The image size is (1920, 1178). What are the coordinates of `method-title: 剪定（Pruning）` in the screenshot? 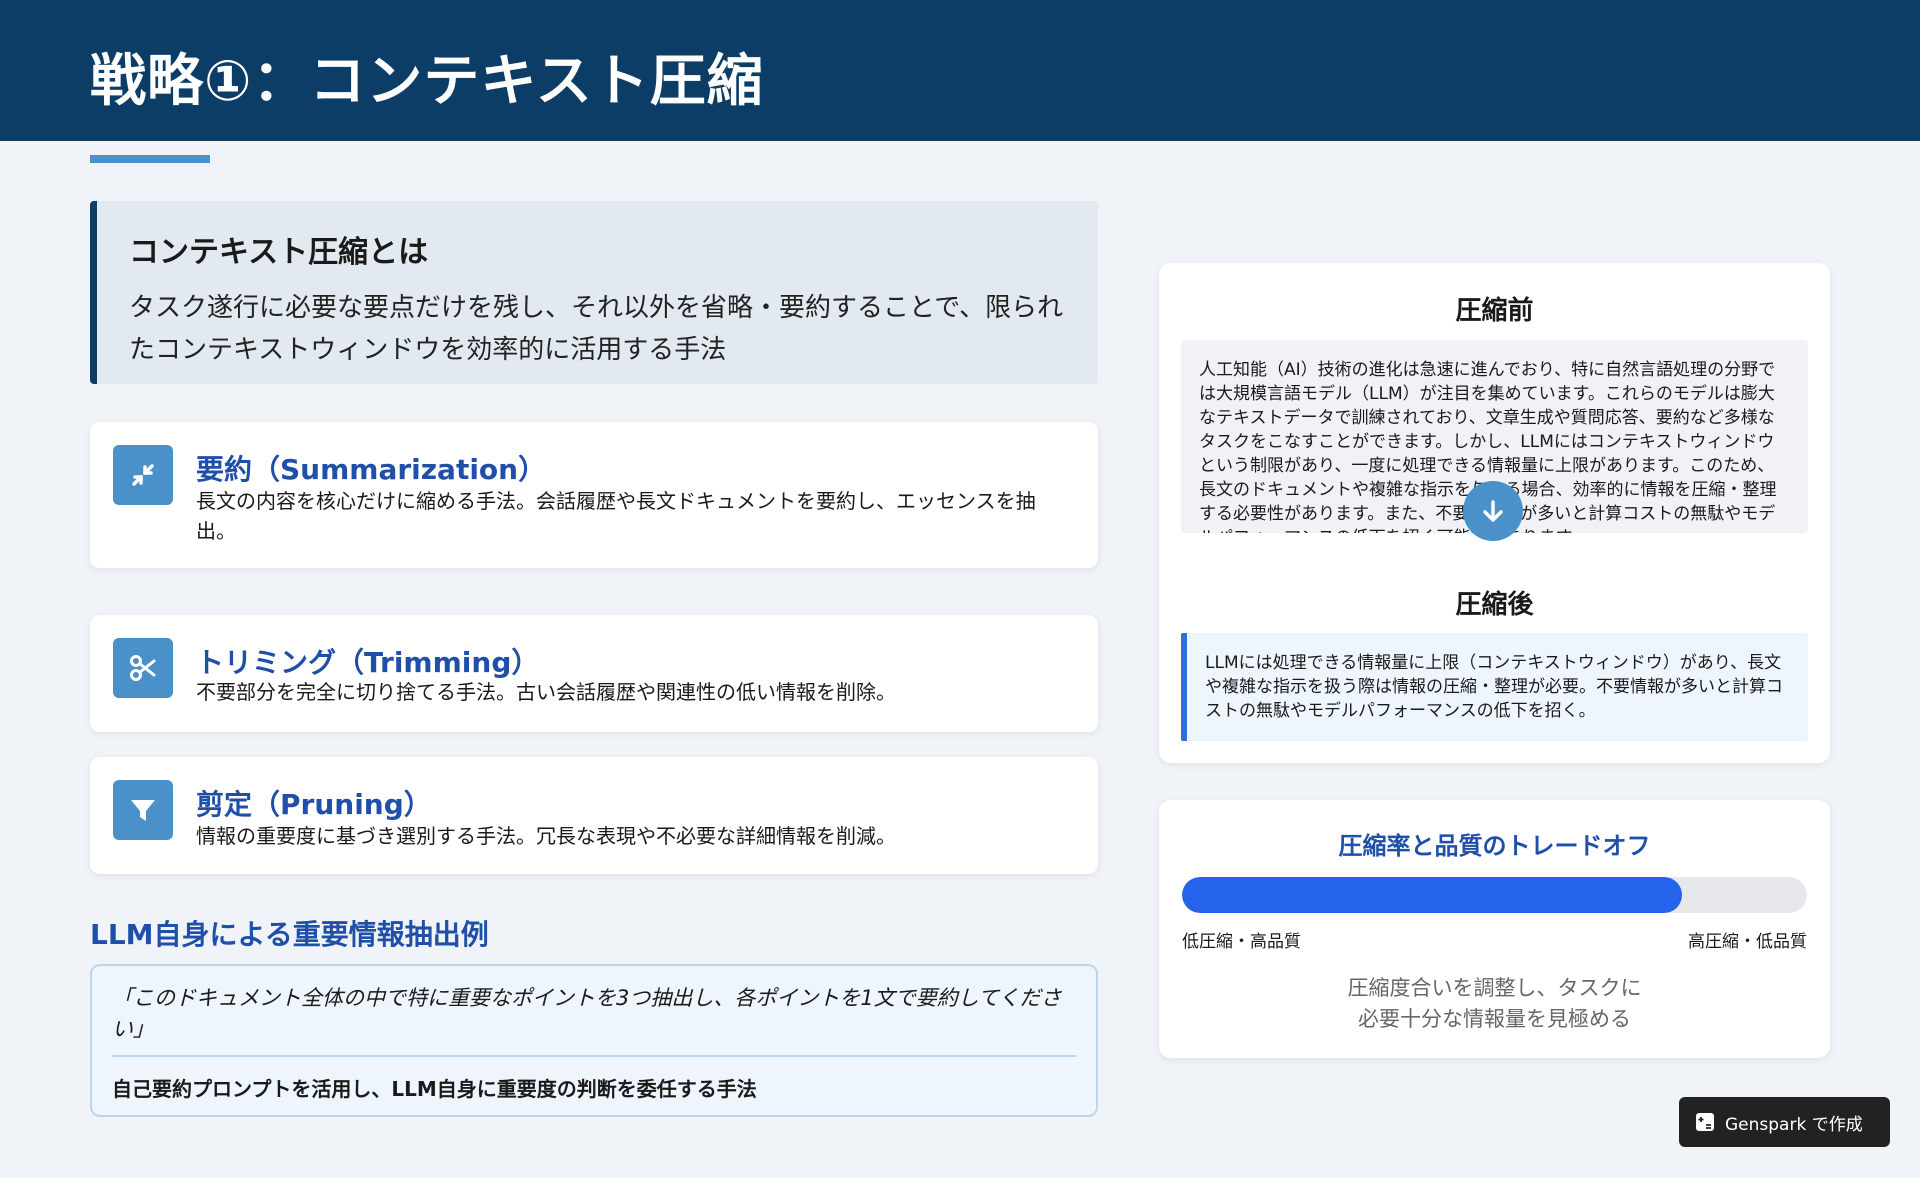 It's located at (314, 804).